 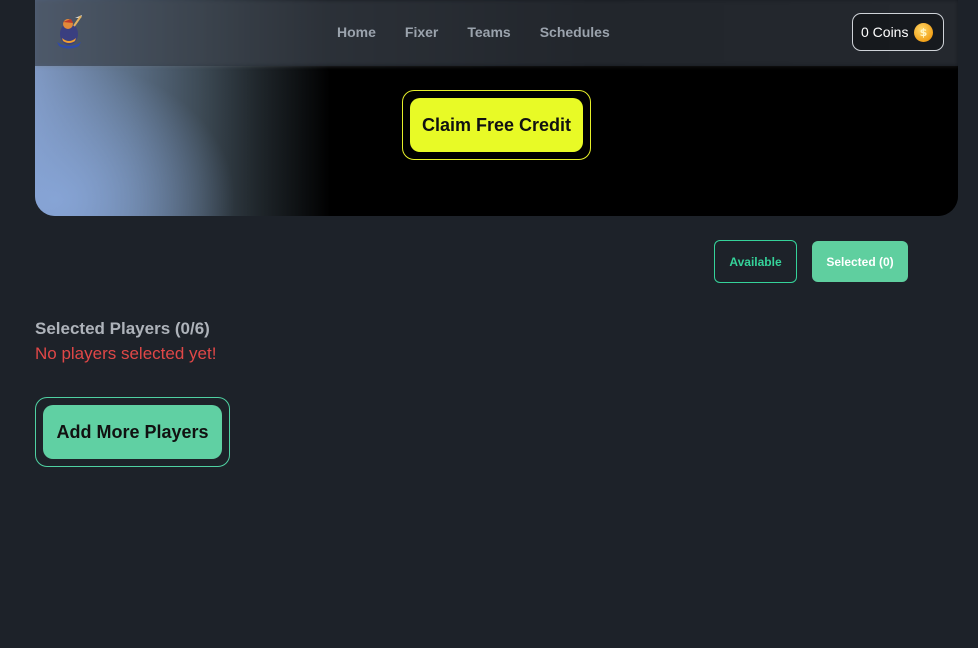 I want to click on add-players-outline: Add More Players, so click(x=132, y=432).